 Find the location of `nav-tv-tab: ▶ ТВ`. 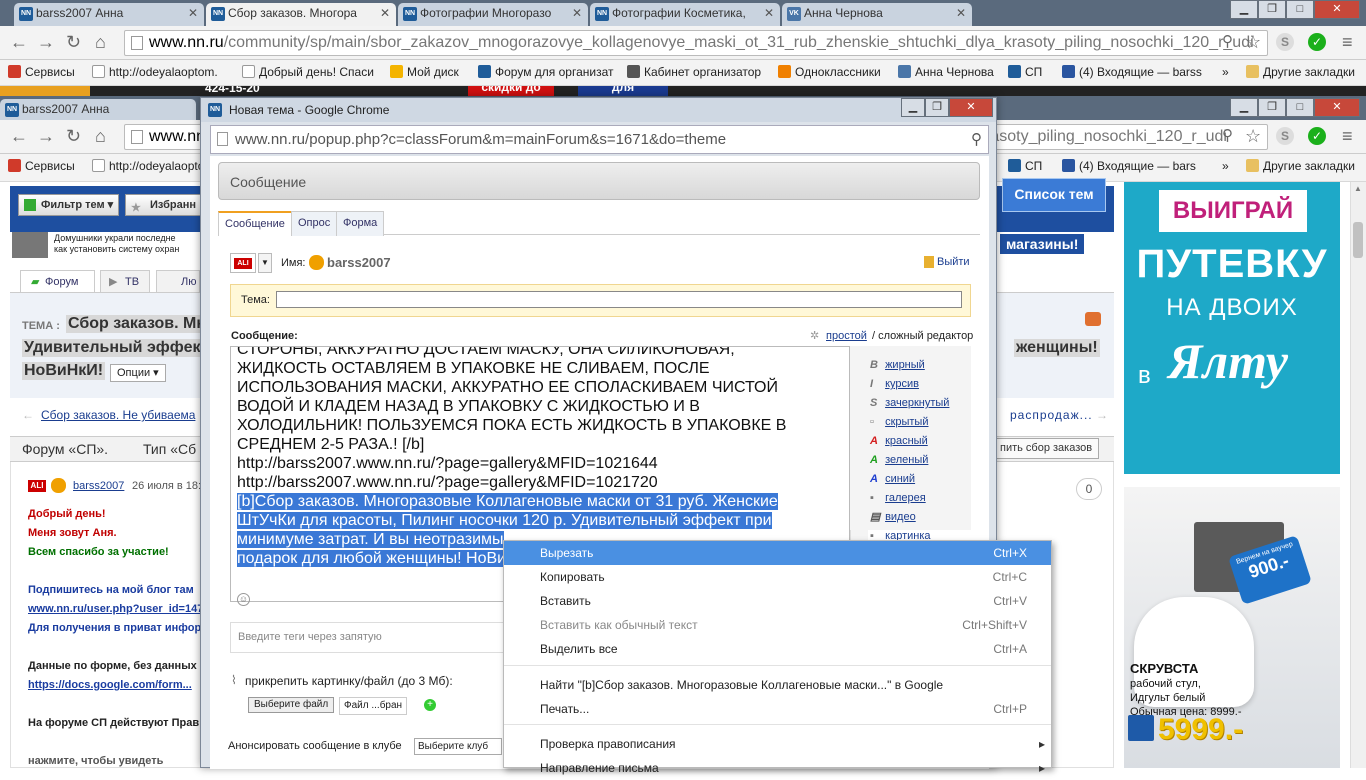

nav-tv-tab: ▶ ТВ is located at coordinates (125, 281).